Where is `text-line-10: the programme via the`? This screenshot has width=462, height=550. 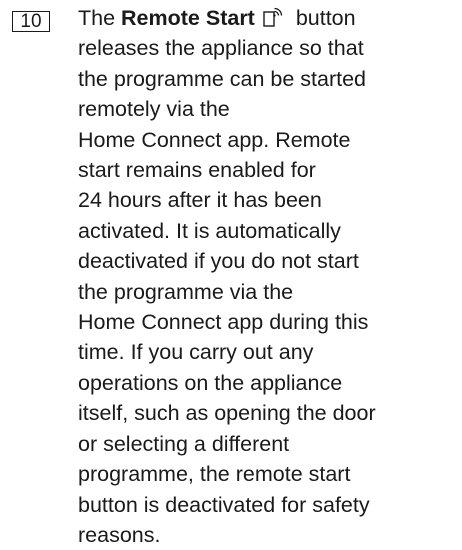
text-line-10: the programme via the is located at coordinates (186, 291).